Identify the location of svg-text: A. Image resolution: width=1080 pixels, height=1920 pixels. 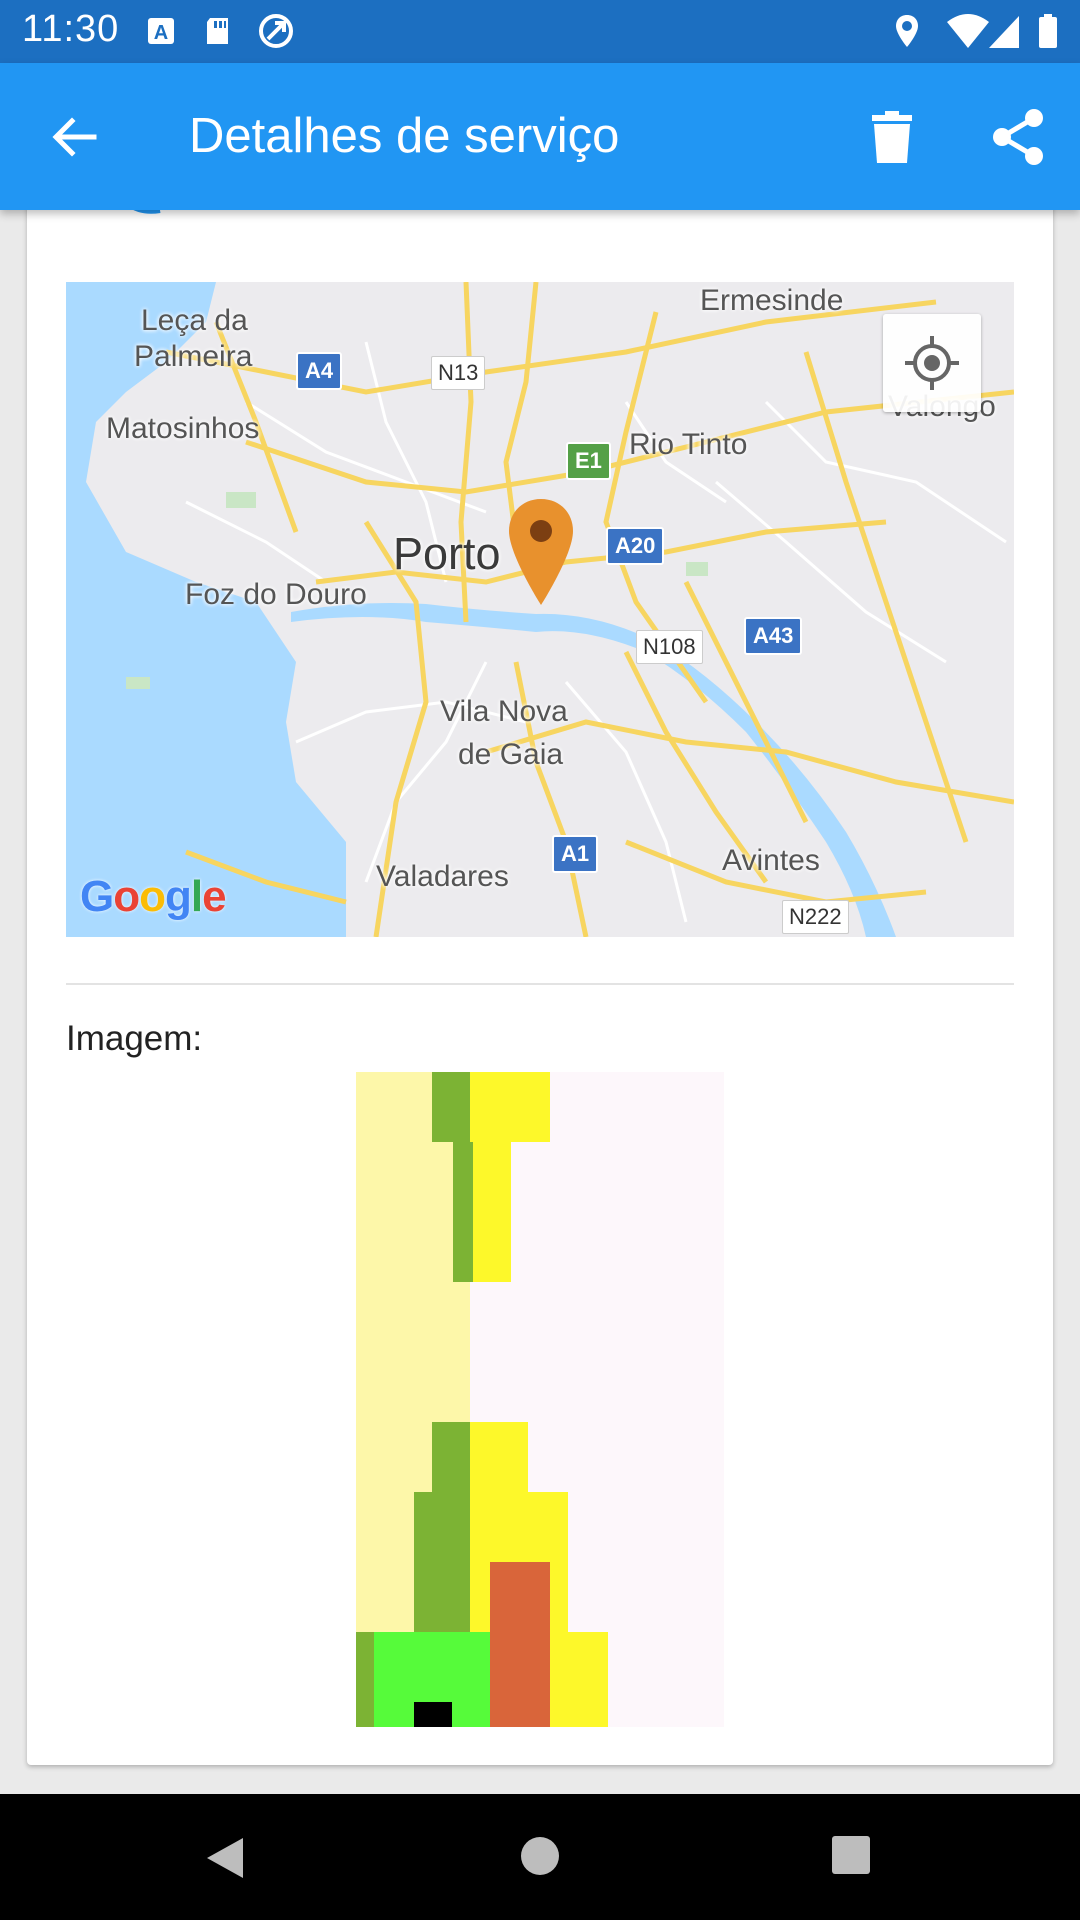
(161, 33).